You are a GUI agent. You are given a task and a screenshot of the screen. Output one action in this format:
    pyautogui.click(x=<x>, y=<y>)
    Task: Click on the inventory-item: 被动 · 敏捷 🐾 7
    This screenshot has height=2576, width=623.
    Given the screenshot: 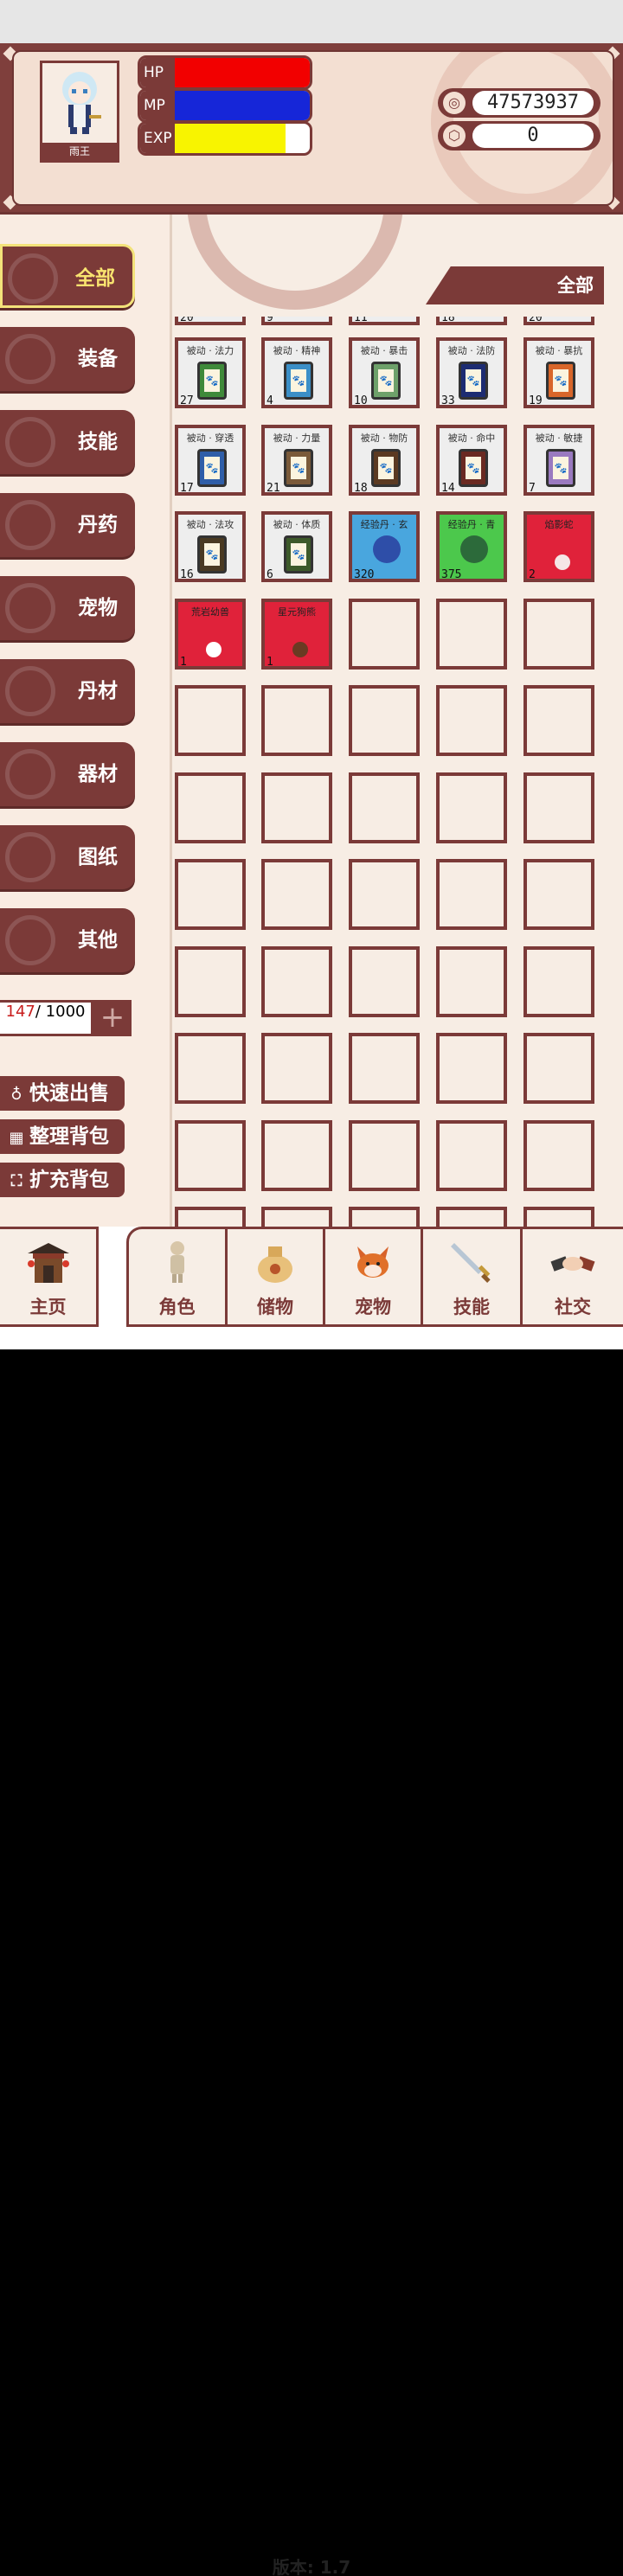 What is the action you would take?
    pyautogui.click(x=559, y=460)
    